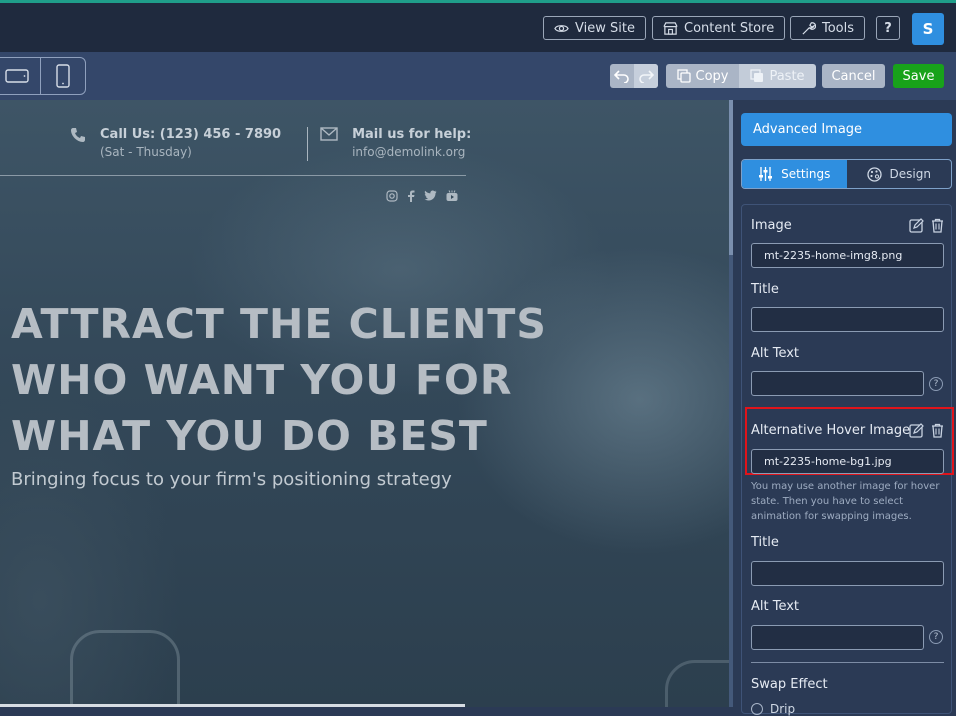  I want to click on facebook-icon, so click(411, 196).